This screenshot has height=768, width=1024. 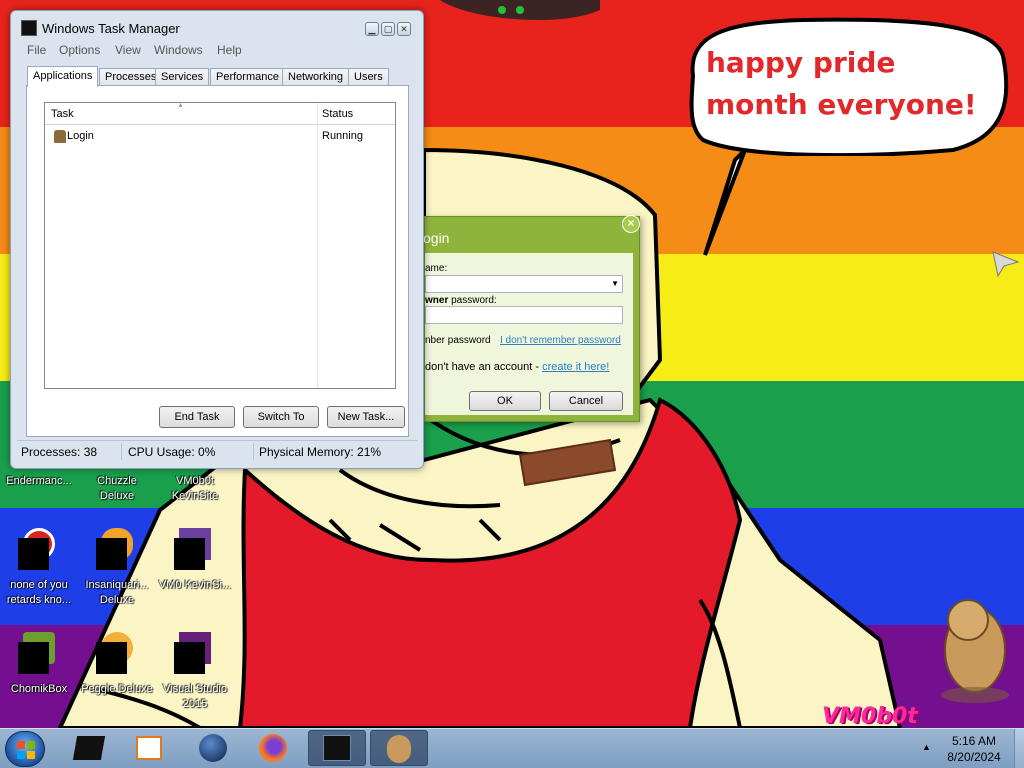 What do you see at coordinates (337, 114) in the screenshot?
I see `column-header-status: Status` at bounding box center [337, 114].